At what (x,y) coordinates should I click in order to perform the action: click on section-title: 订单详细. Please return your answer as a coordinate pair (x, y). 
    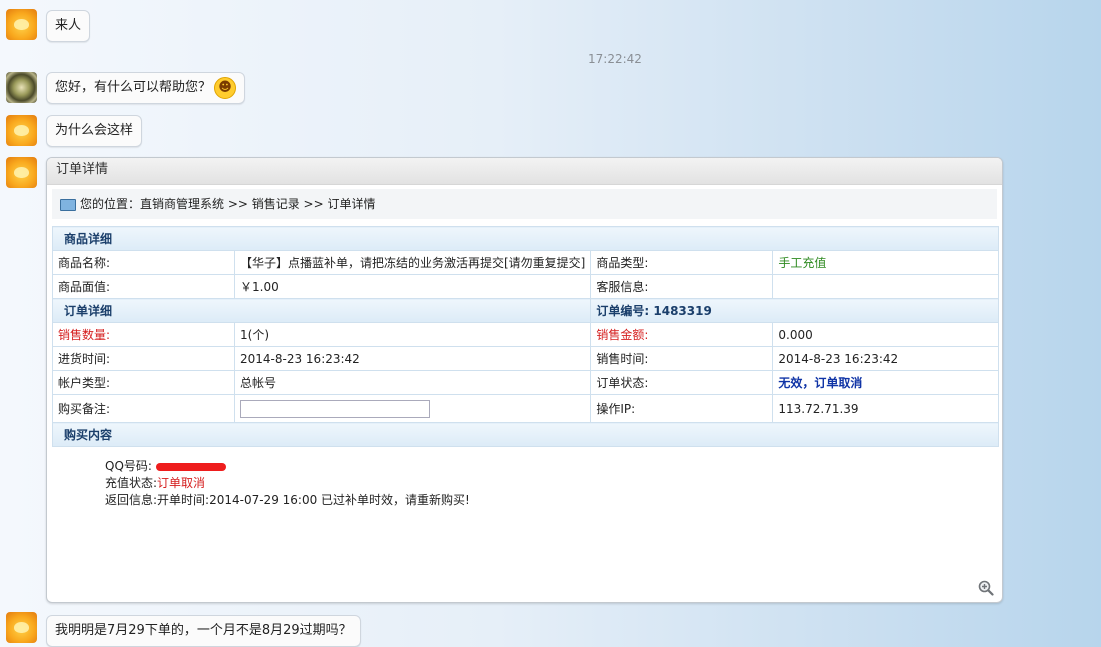
    Looking at the image, I should click on (321, 310).